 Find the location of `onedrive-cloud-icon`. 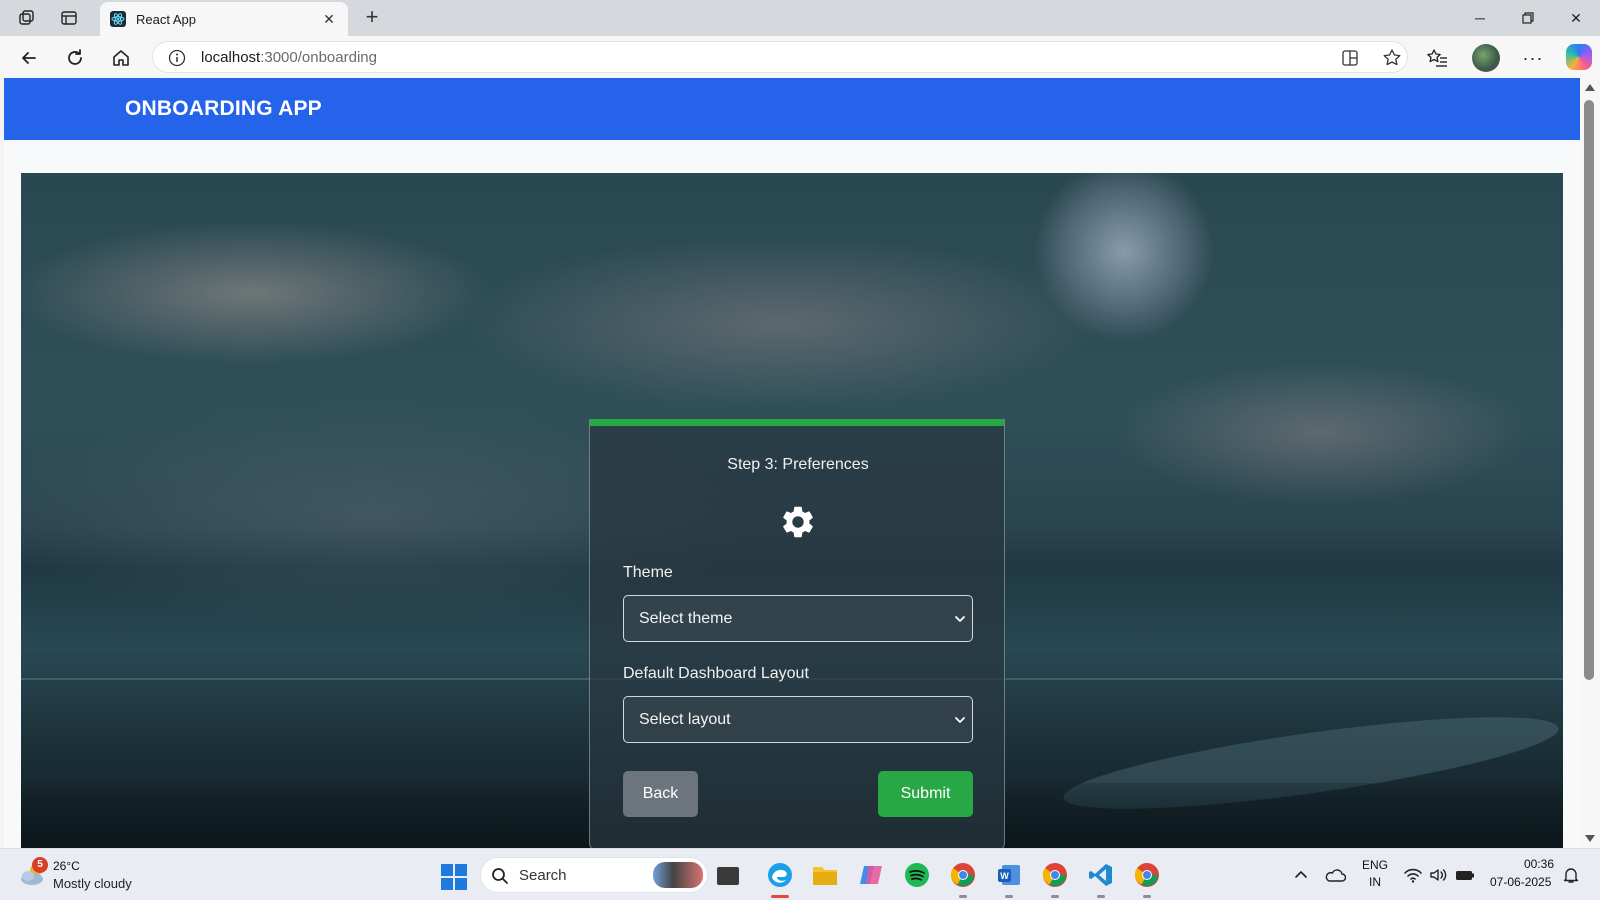

onedrive-cloud-icon is located at coordinates (1335, 875).